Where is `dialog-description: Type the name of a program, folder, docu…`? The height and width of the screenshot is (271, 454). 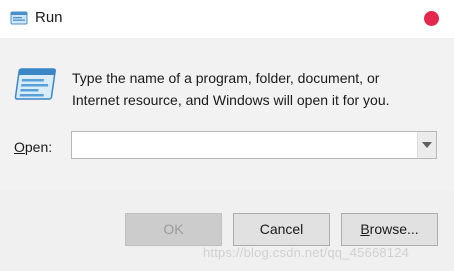 dialog-description: Type the name of a program, folder, docu… is located at coordinates (257, 89).